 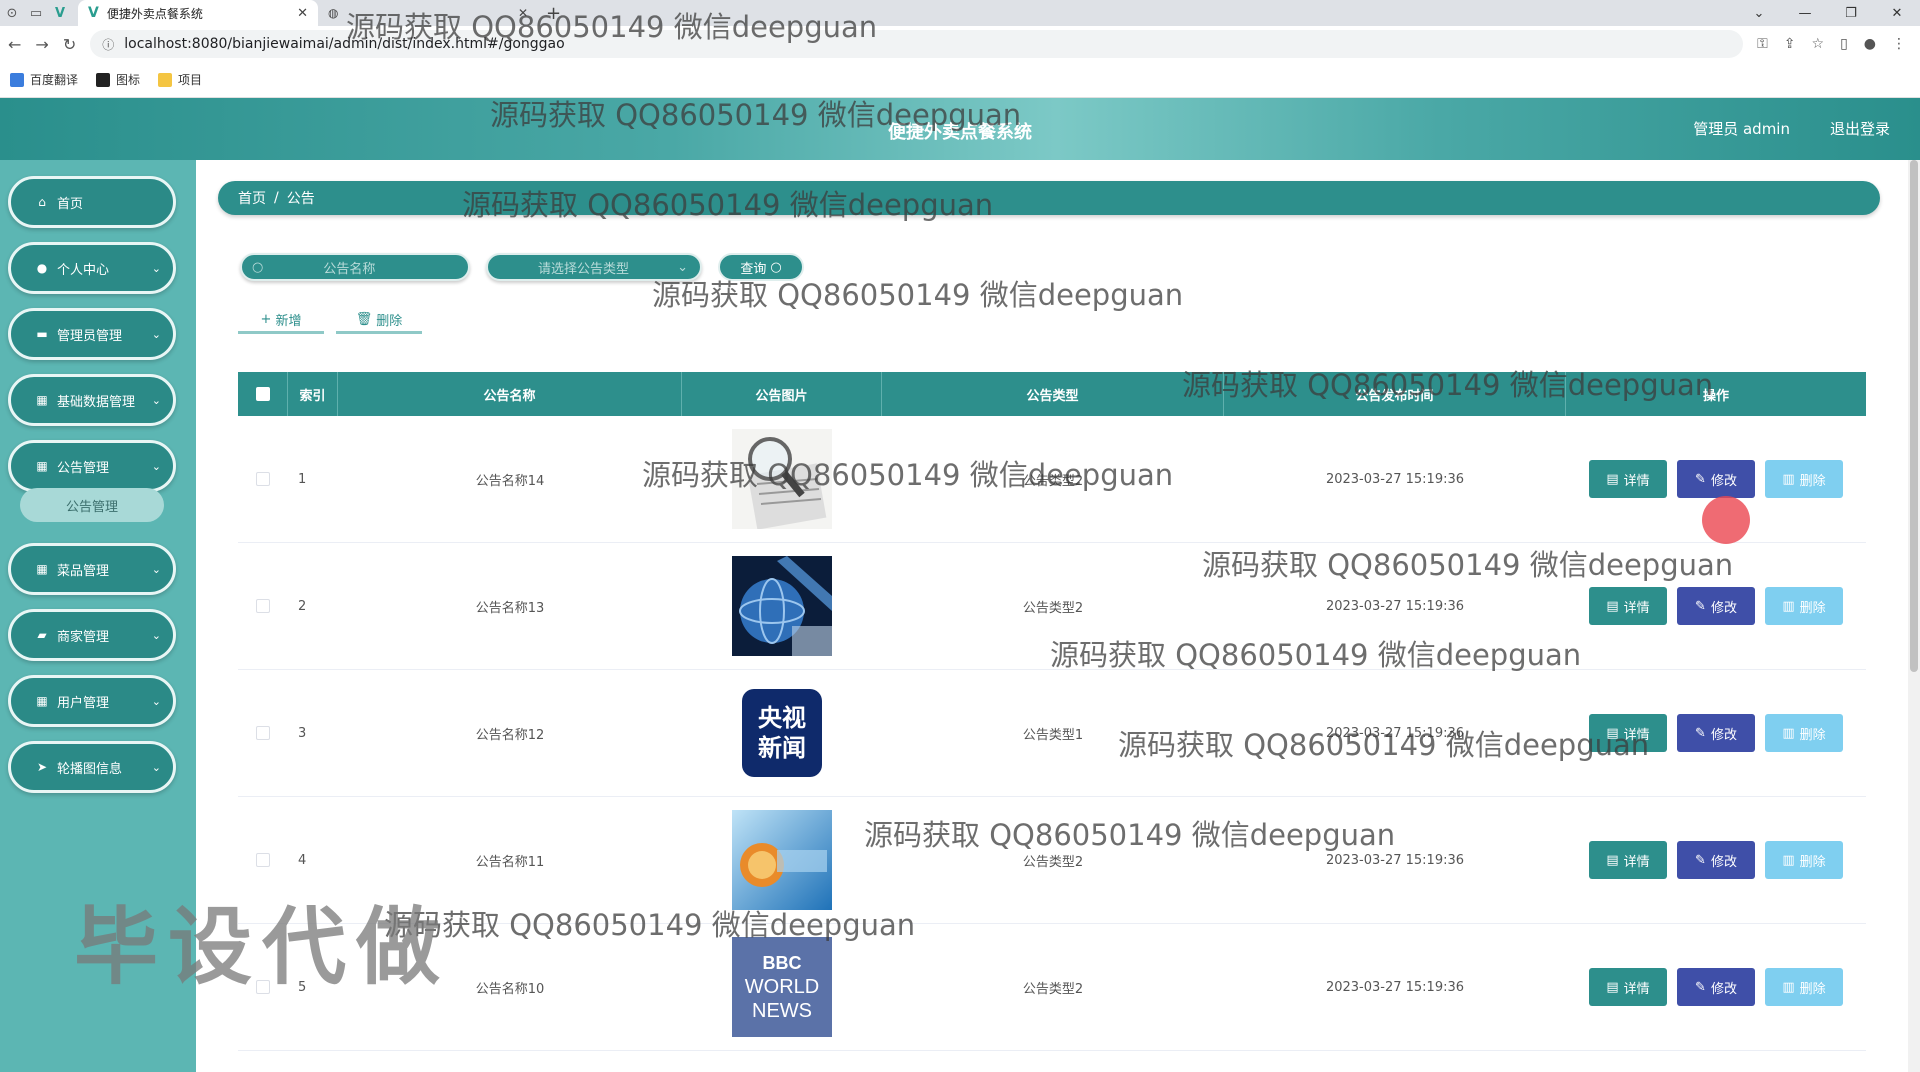 I want to click on back-icon: ←, so click(x=14, y=44).